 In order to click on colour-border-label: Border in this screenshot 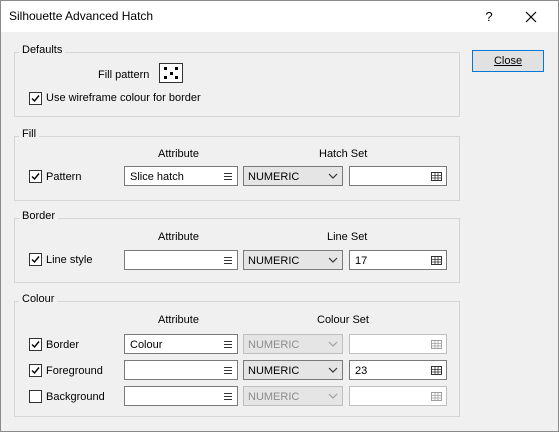, I will do `click(63, 345)`.